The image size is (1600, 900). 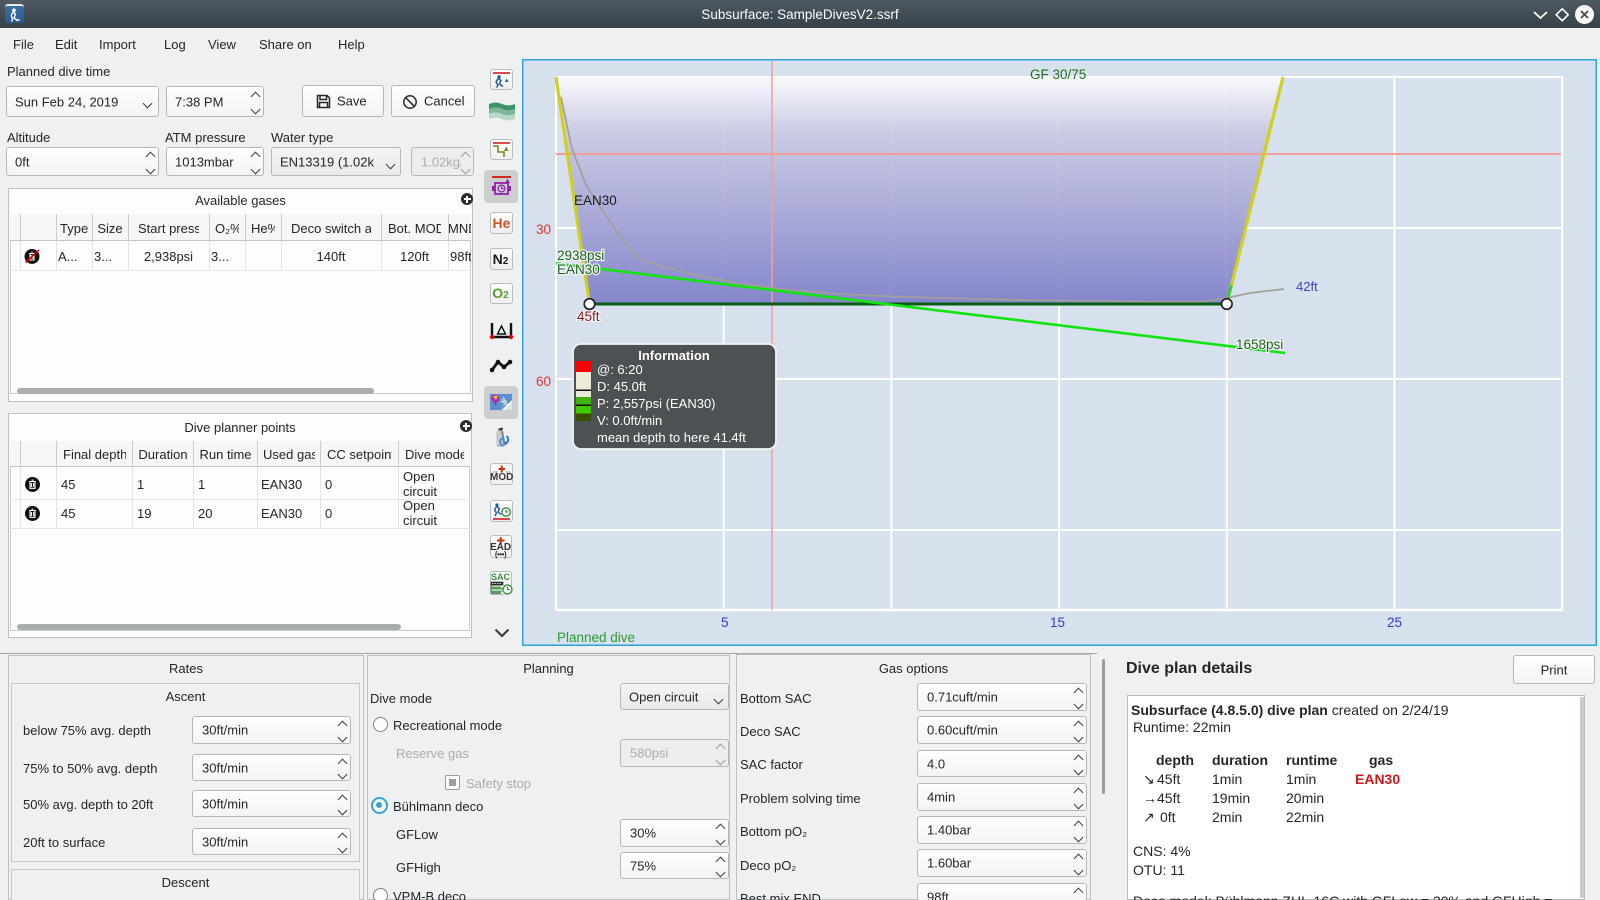 I want to click on svg-text: P: 2,557psi (EAN30), so click(x=656, y=403).